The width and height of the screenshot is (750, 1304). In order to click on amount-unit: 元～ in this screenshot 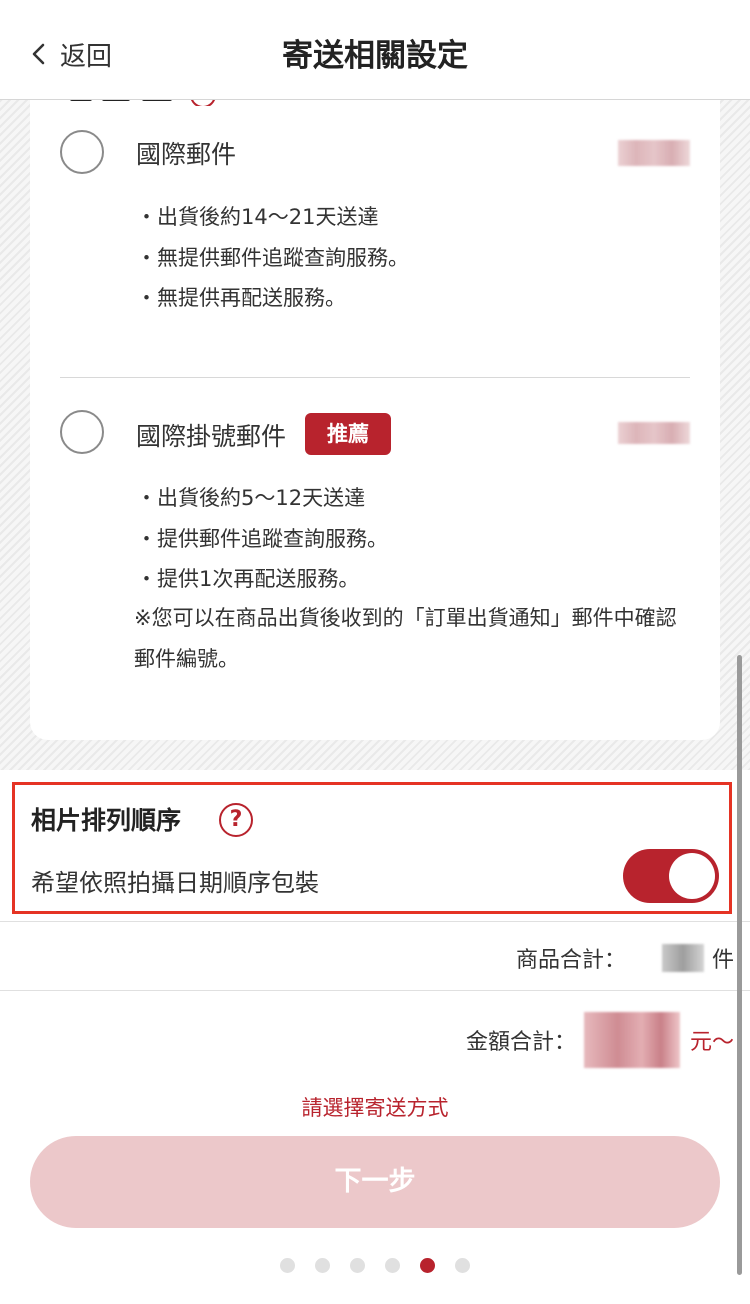, I will do `click(711, 1042)`.